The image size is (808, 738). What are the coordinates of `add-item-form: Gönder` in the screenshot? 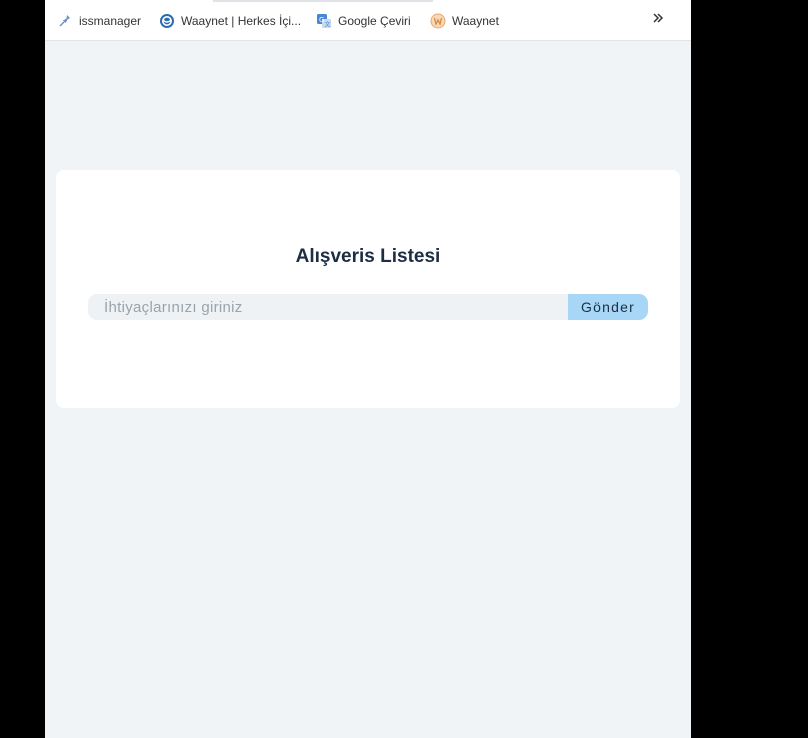 It's located at (368, 307).